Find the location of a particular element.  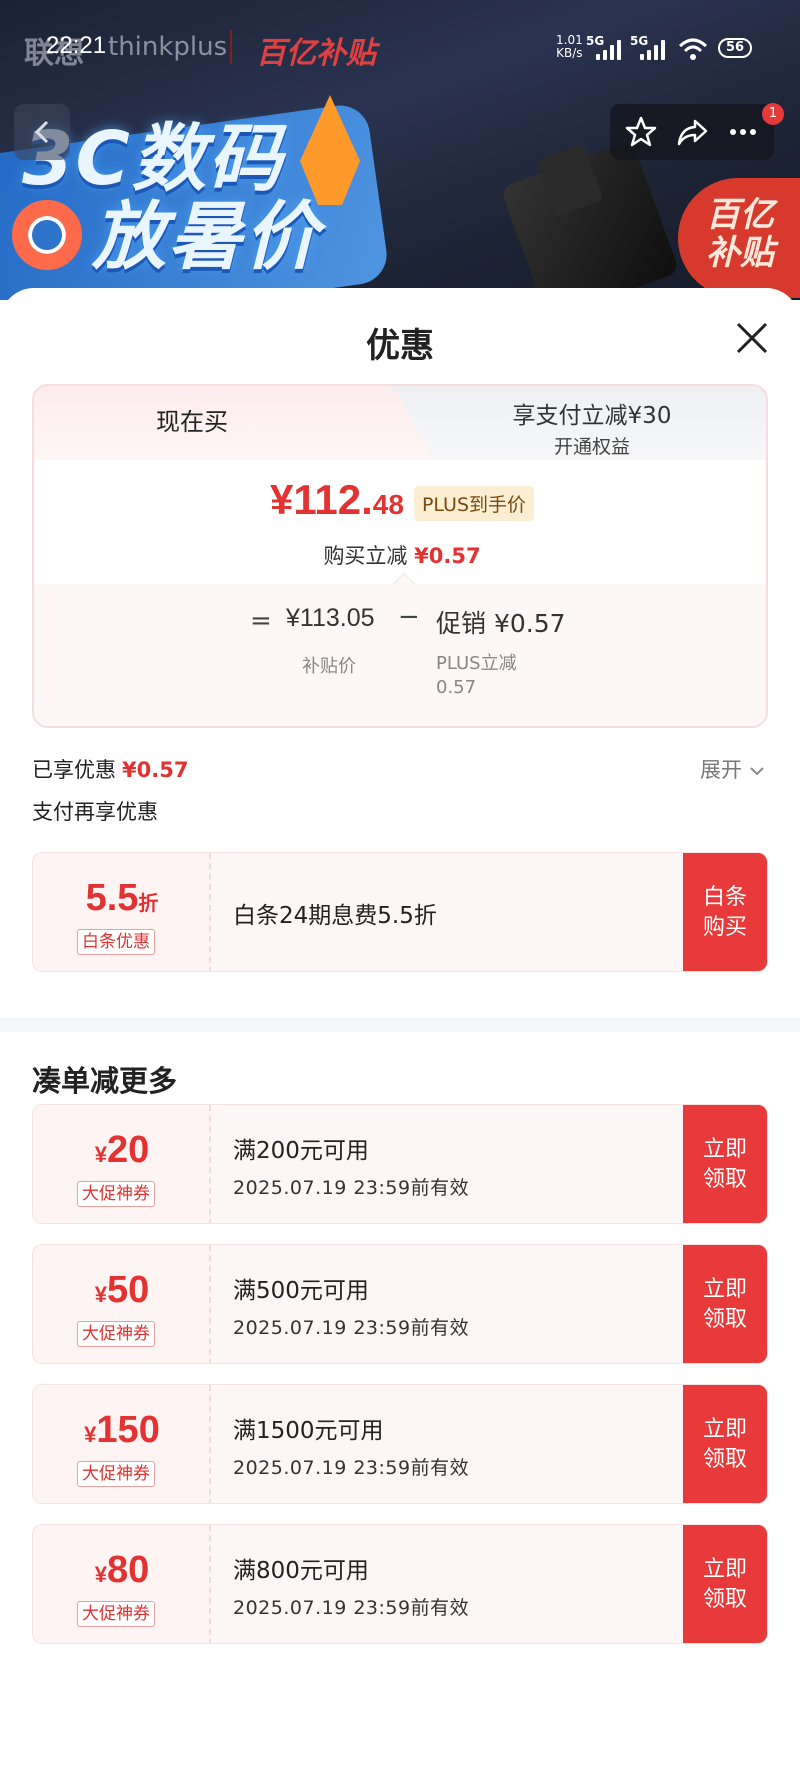

promo-amount: 促销 ¥0.57 is located at coordinates (501, 623).